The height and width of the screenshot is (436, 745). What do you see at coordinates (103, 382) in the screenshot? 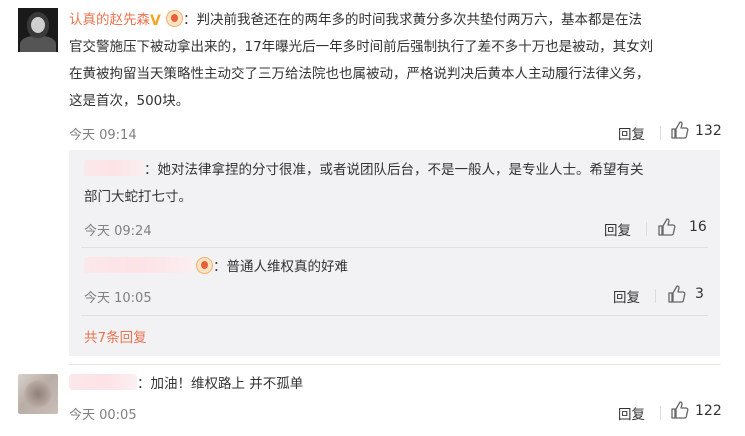
I see `comment-author` at bounding box center [103, 382].